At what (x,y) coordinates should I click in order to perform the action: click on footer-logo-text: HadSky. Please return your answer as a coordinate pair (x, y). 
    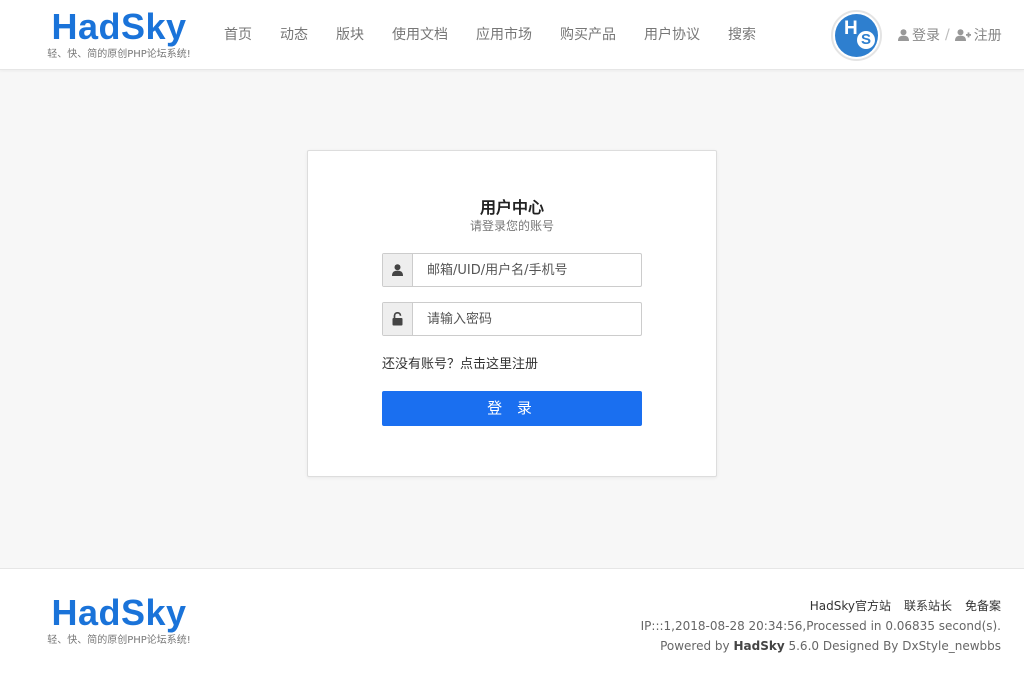
    Looking at the image, I should click on (119, 612).